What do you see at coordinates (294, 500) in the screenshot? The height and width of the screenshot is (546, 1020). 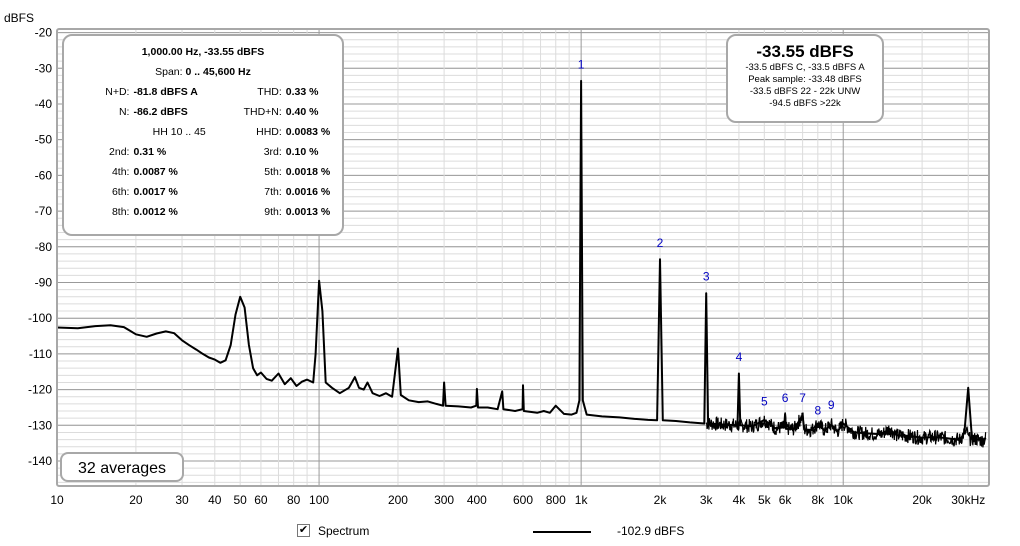 I see `x-tick-label: 80` at bounding box center [294, 500].